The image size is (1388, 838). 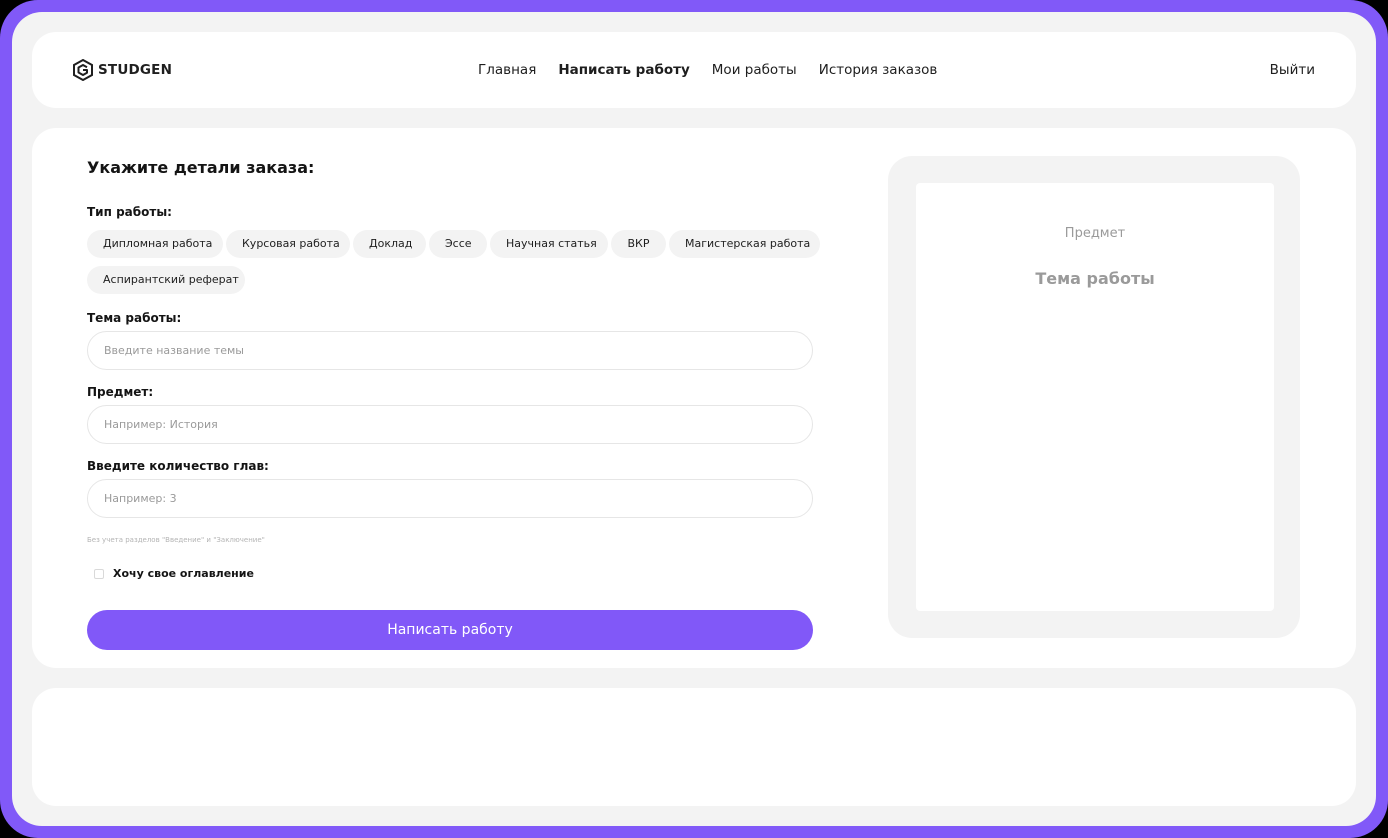 What do you see at coordinates (549, 244) in the screenshot?
I see `chip-scientific-article: Научная статья` at bounding box center [549, 244].